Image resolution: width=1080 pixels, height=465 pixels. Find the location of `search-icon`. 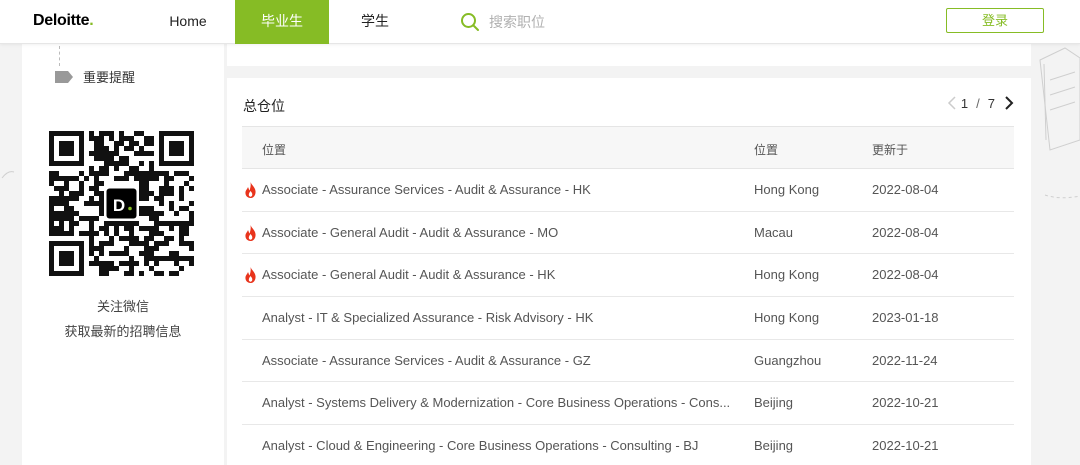

search-icon is located at coordinates (470, 22).